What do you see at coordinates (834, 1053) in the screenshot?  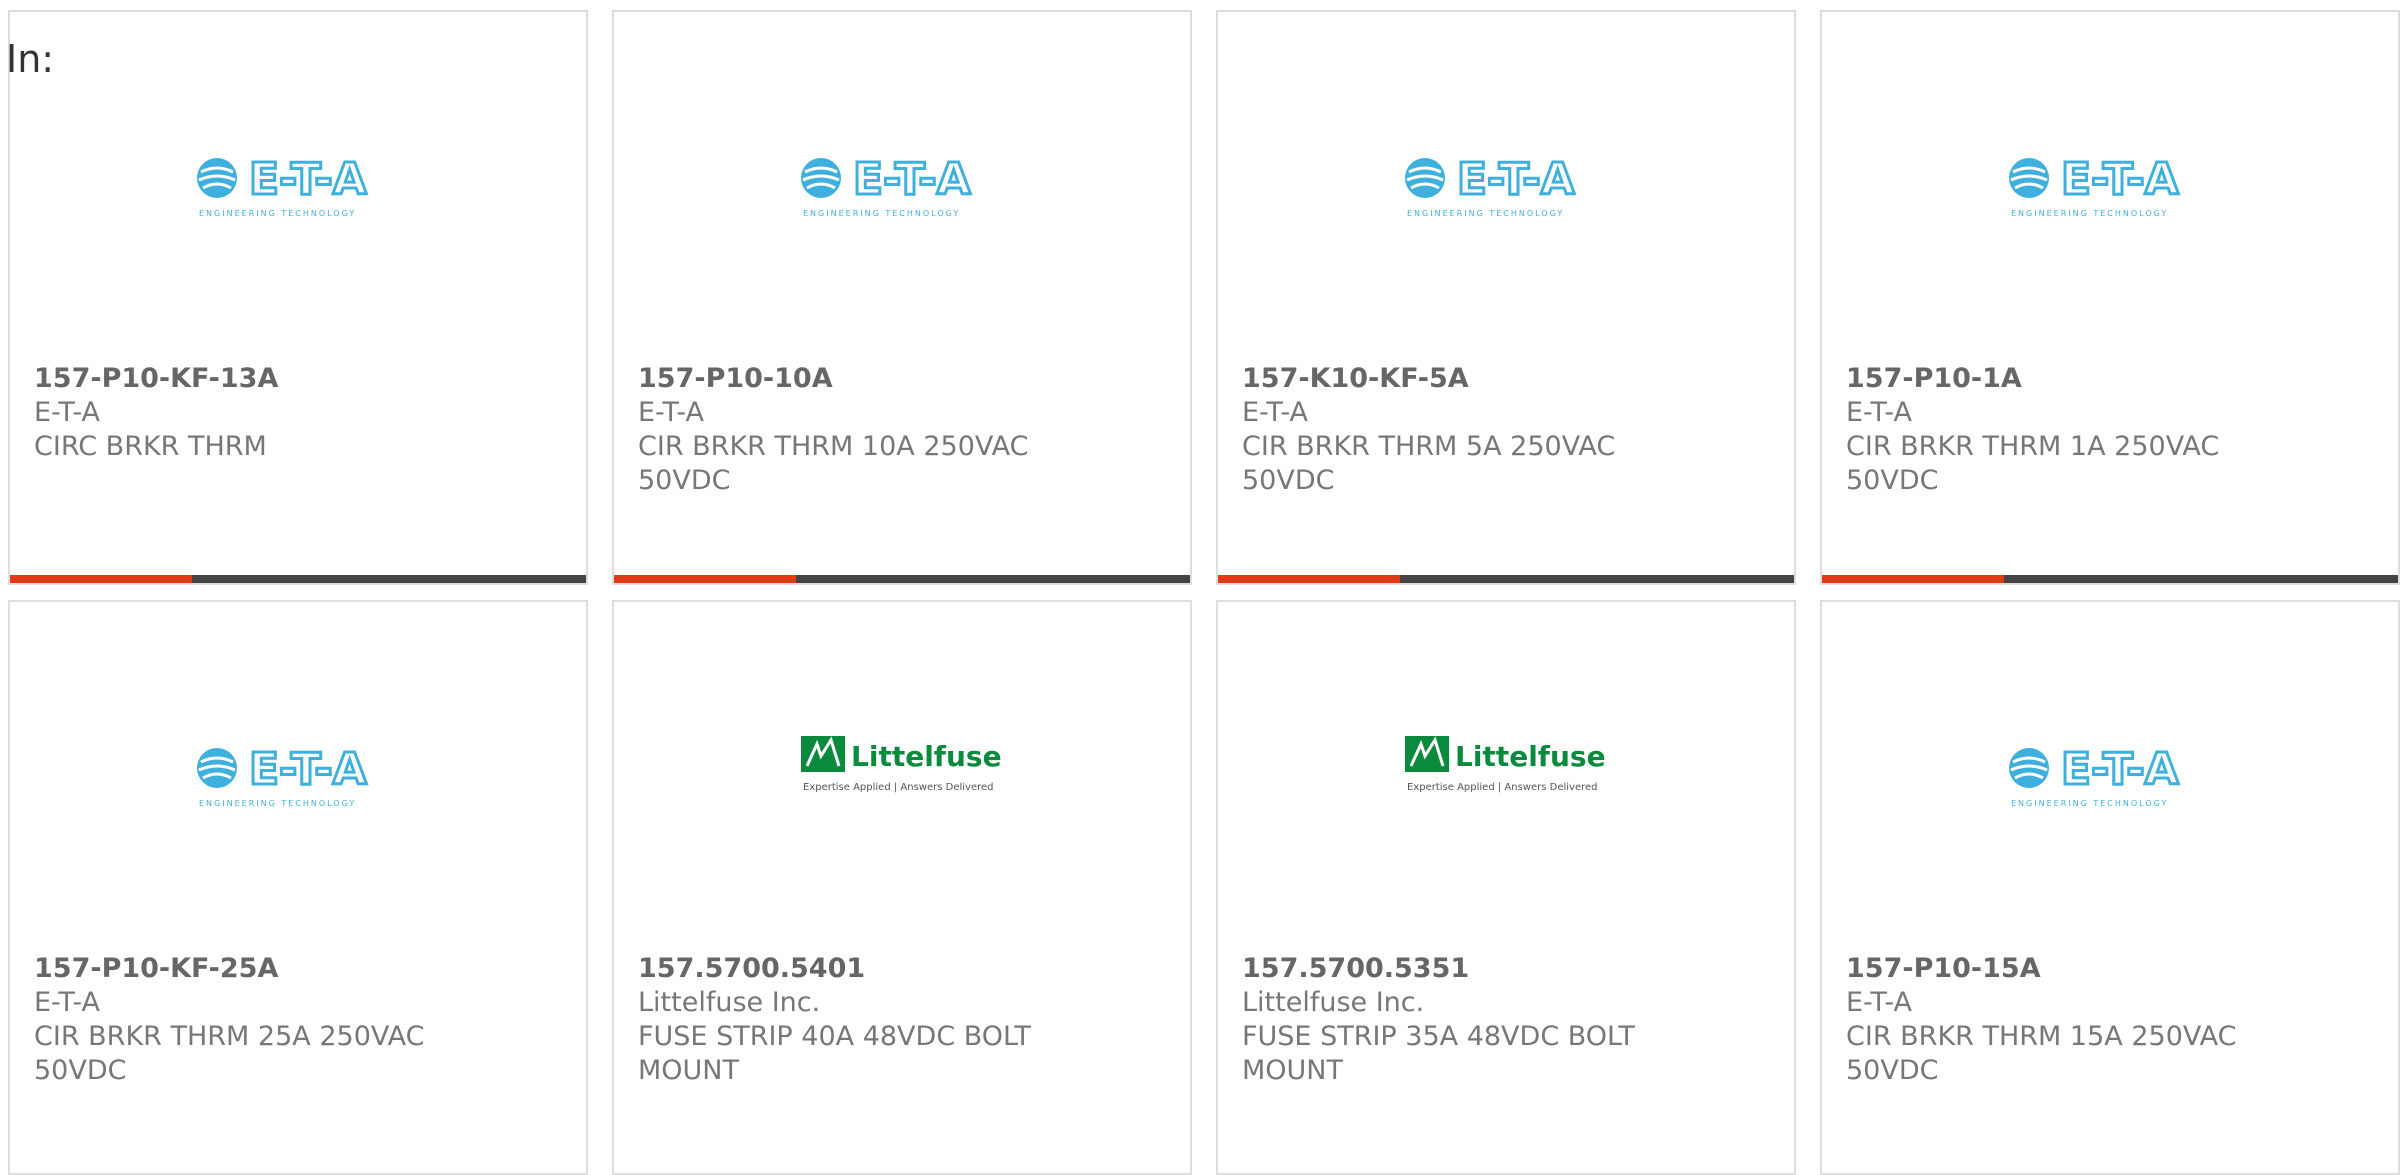 I see `description: FUSE STRIP 40A 48VDC BOLT MOUNT` at bounding box center [834, 1053].